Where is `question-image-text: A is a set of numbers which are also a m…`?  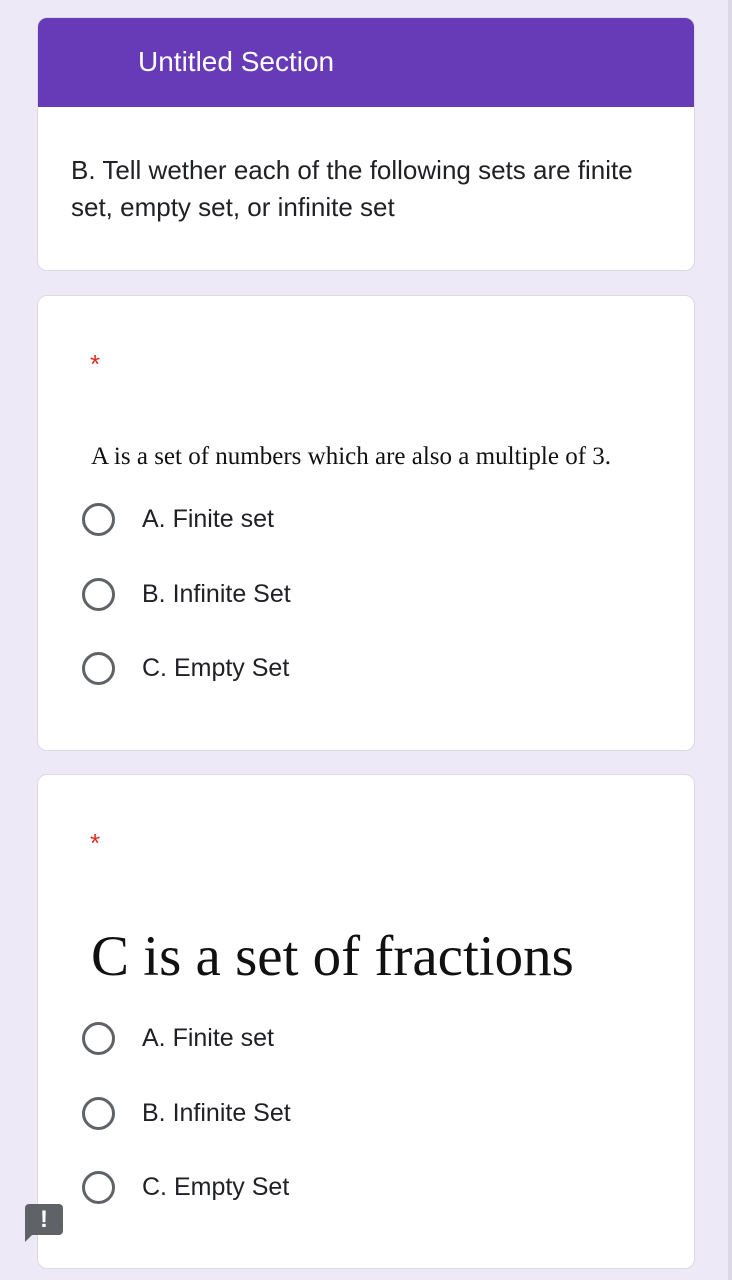
question-image-text: A is a set of numbers which are also a m… is located at coordinates (351, 456).